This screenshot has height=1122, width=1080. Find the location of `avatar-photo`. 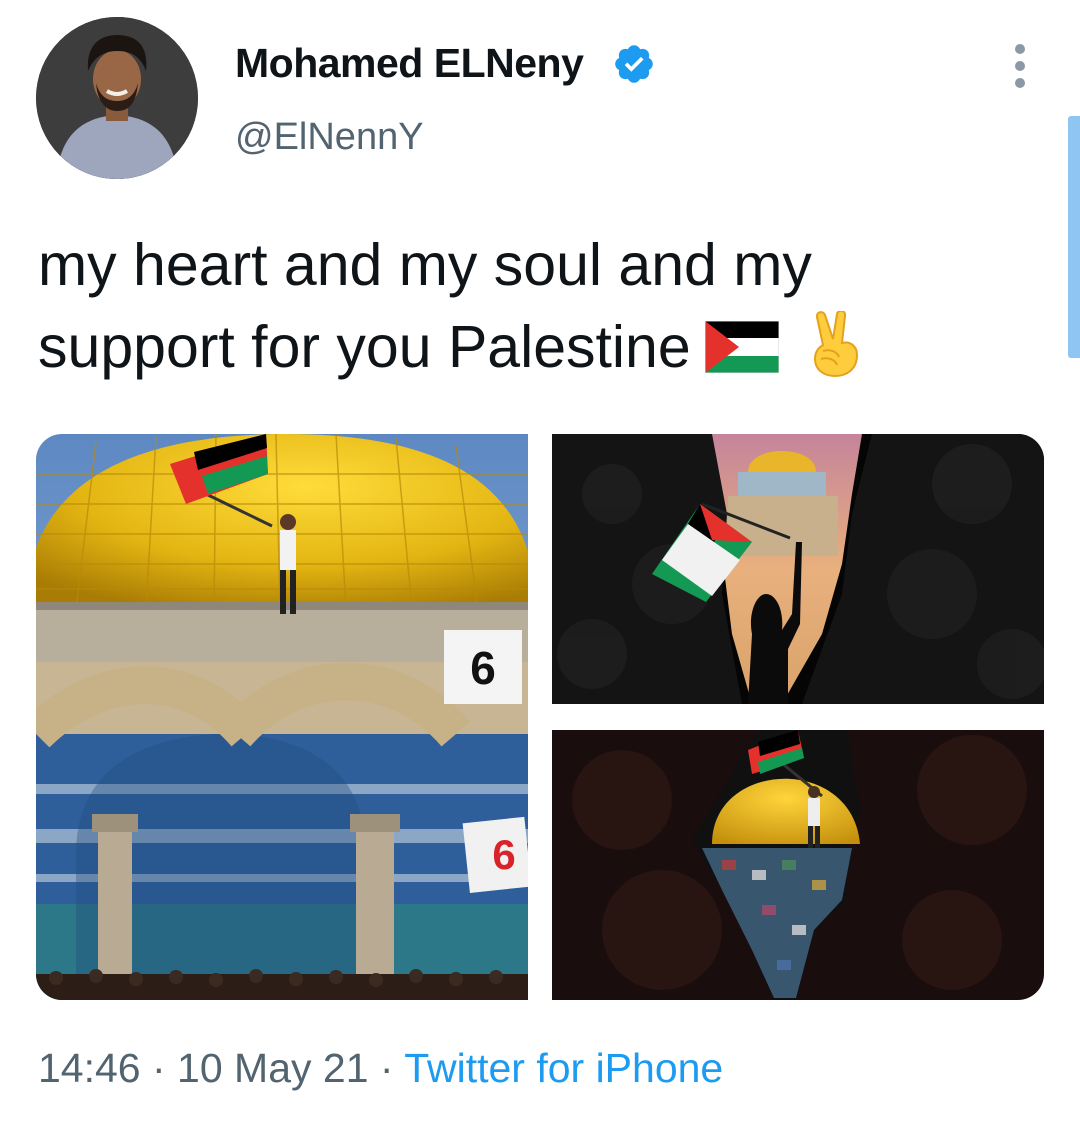

avatar-photo is located at coordinates (117, 98).